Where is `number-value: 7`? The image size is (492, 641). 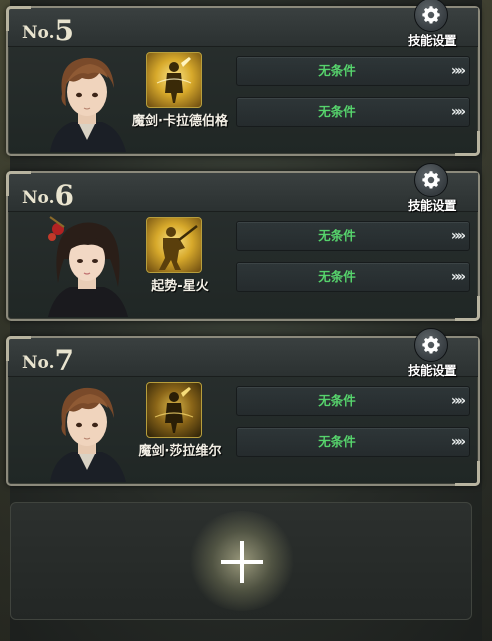 number-value: 7 is located at coordinates (64, 360).